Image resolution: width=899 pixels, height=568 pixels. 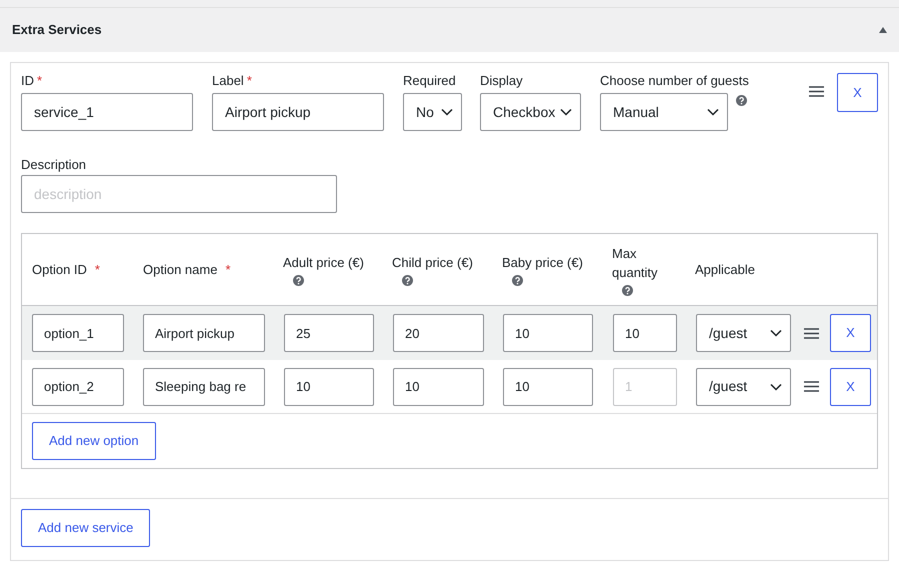 I want to click on column-header: Option ID, so click(x=59, y=270).